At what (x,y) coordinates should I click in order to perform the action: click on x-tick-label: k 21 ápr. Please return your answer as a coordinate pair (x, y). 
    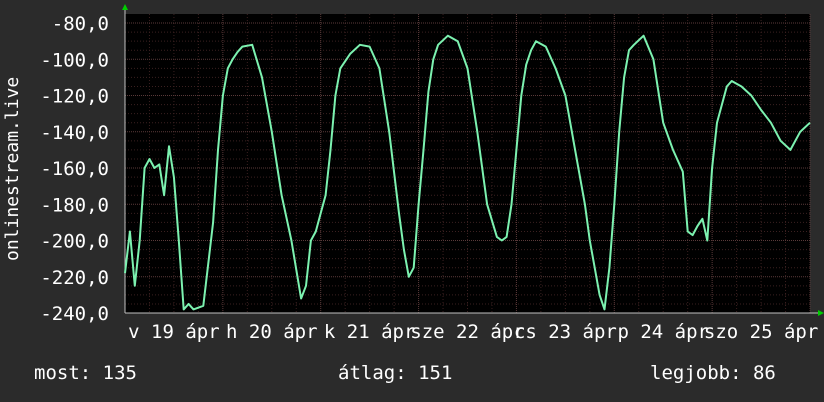
    Looking at the image, I should click on (370, 332).